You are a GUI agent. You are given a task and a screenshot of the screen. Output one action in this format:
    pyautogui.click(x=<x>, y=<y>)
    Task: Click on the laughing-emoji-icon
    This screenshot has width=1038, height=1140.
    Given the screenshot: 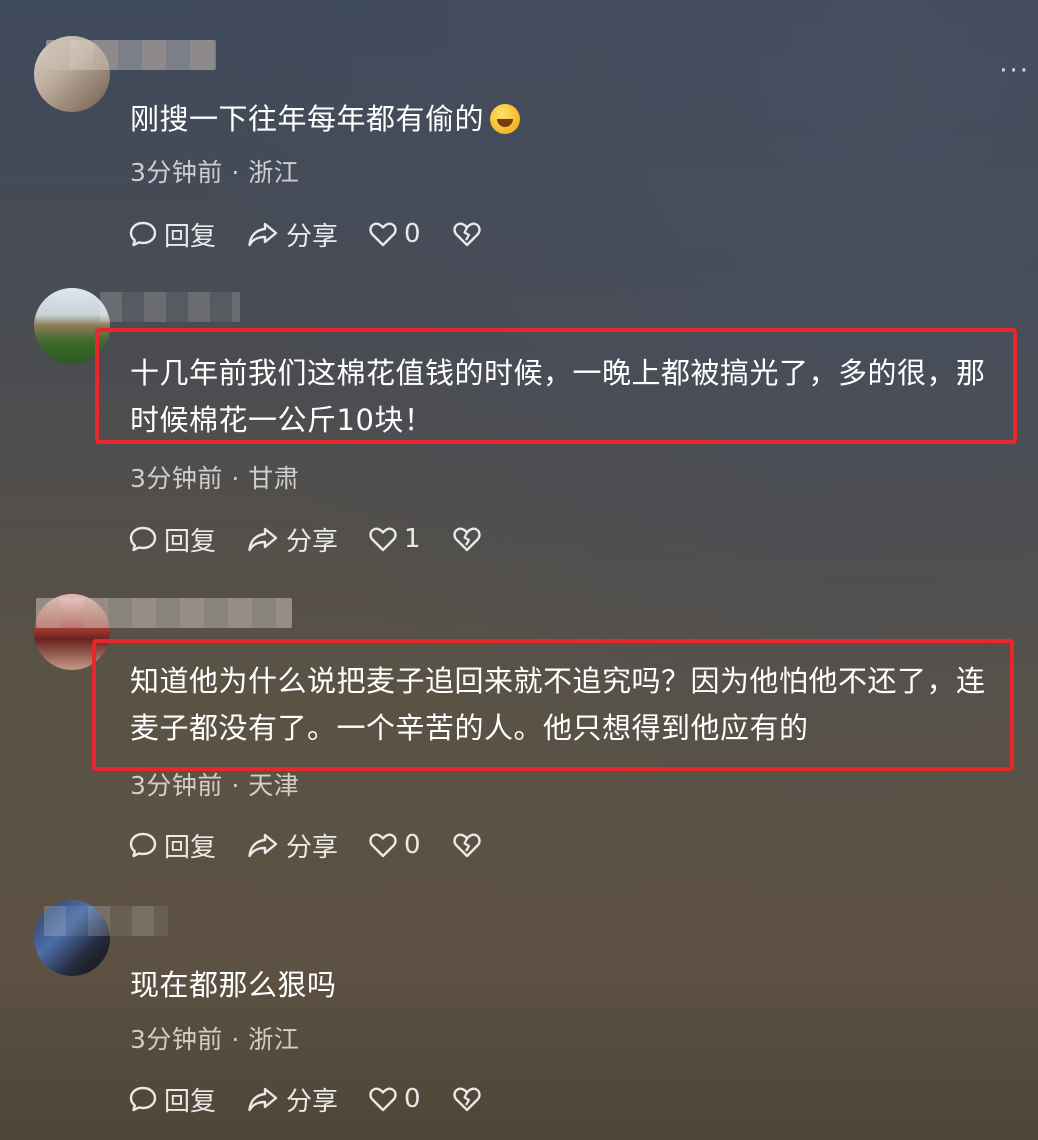 What is the action you would take?
    pyautogui.click(x=505, y=119)
    